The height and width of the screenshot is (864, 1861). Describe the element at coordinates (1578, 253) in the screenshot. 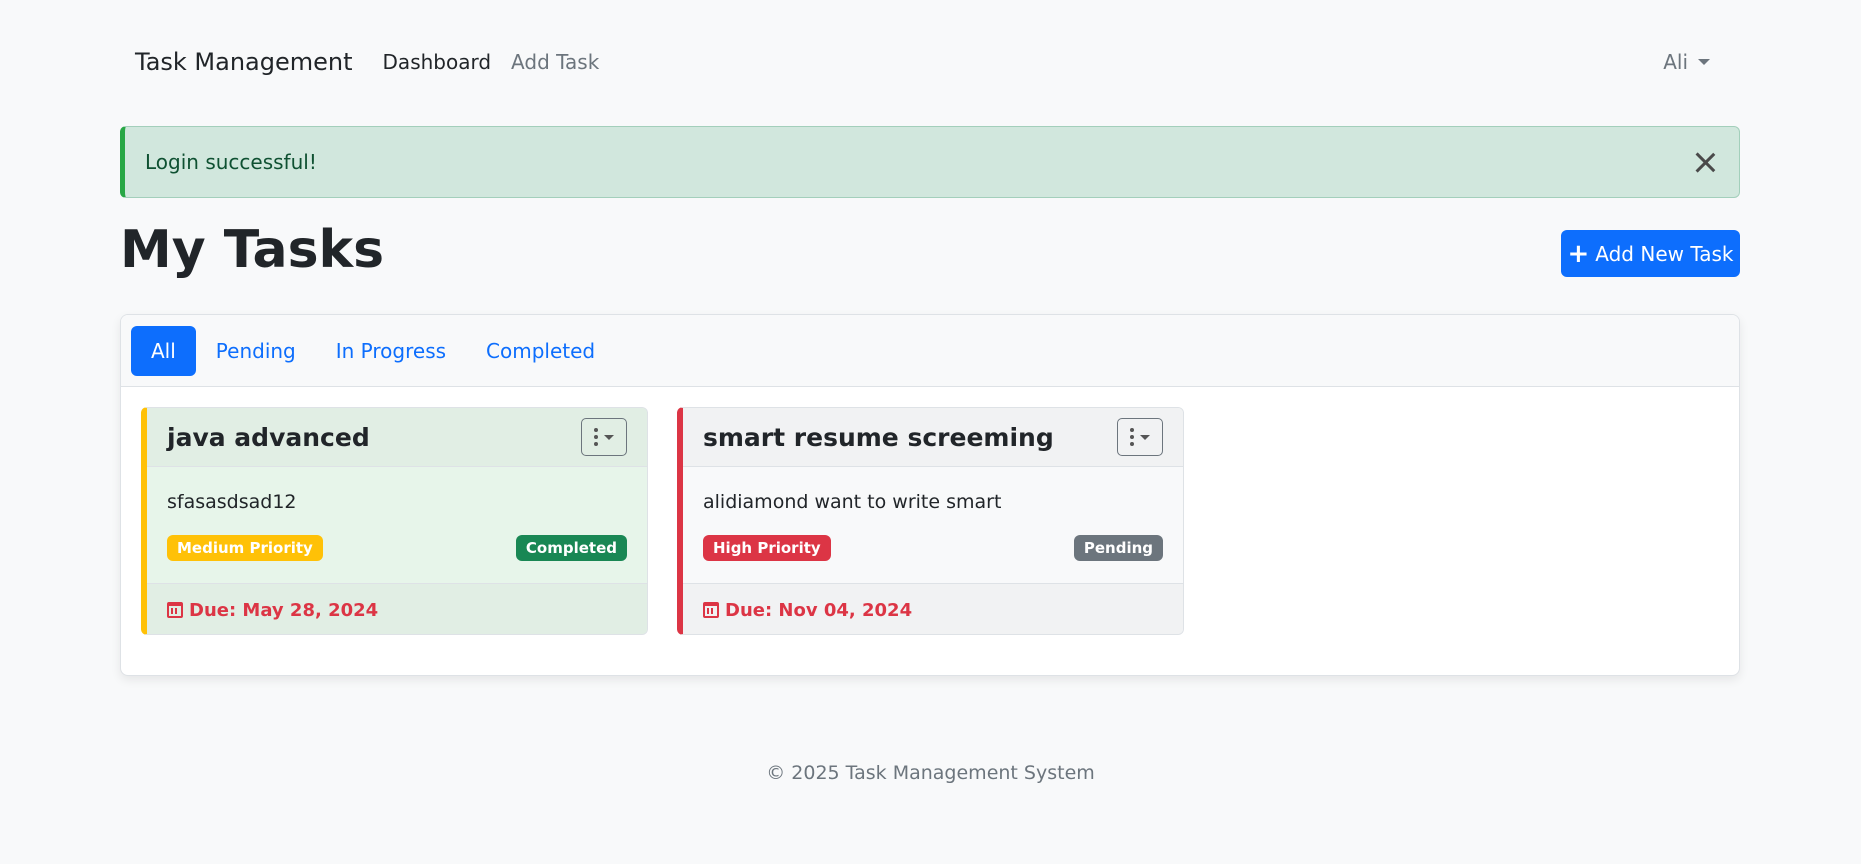

I see `plus-icon: +` at that location.